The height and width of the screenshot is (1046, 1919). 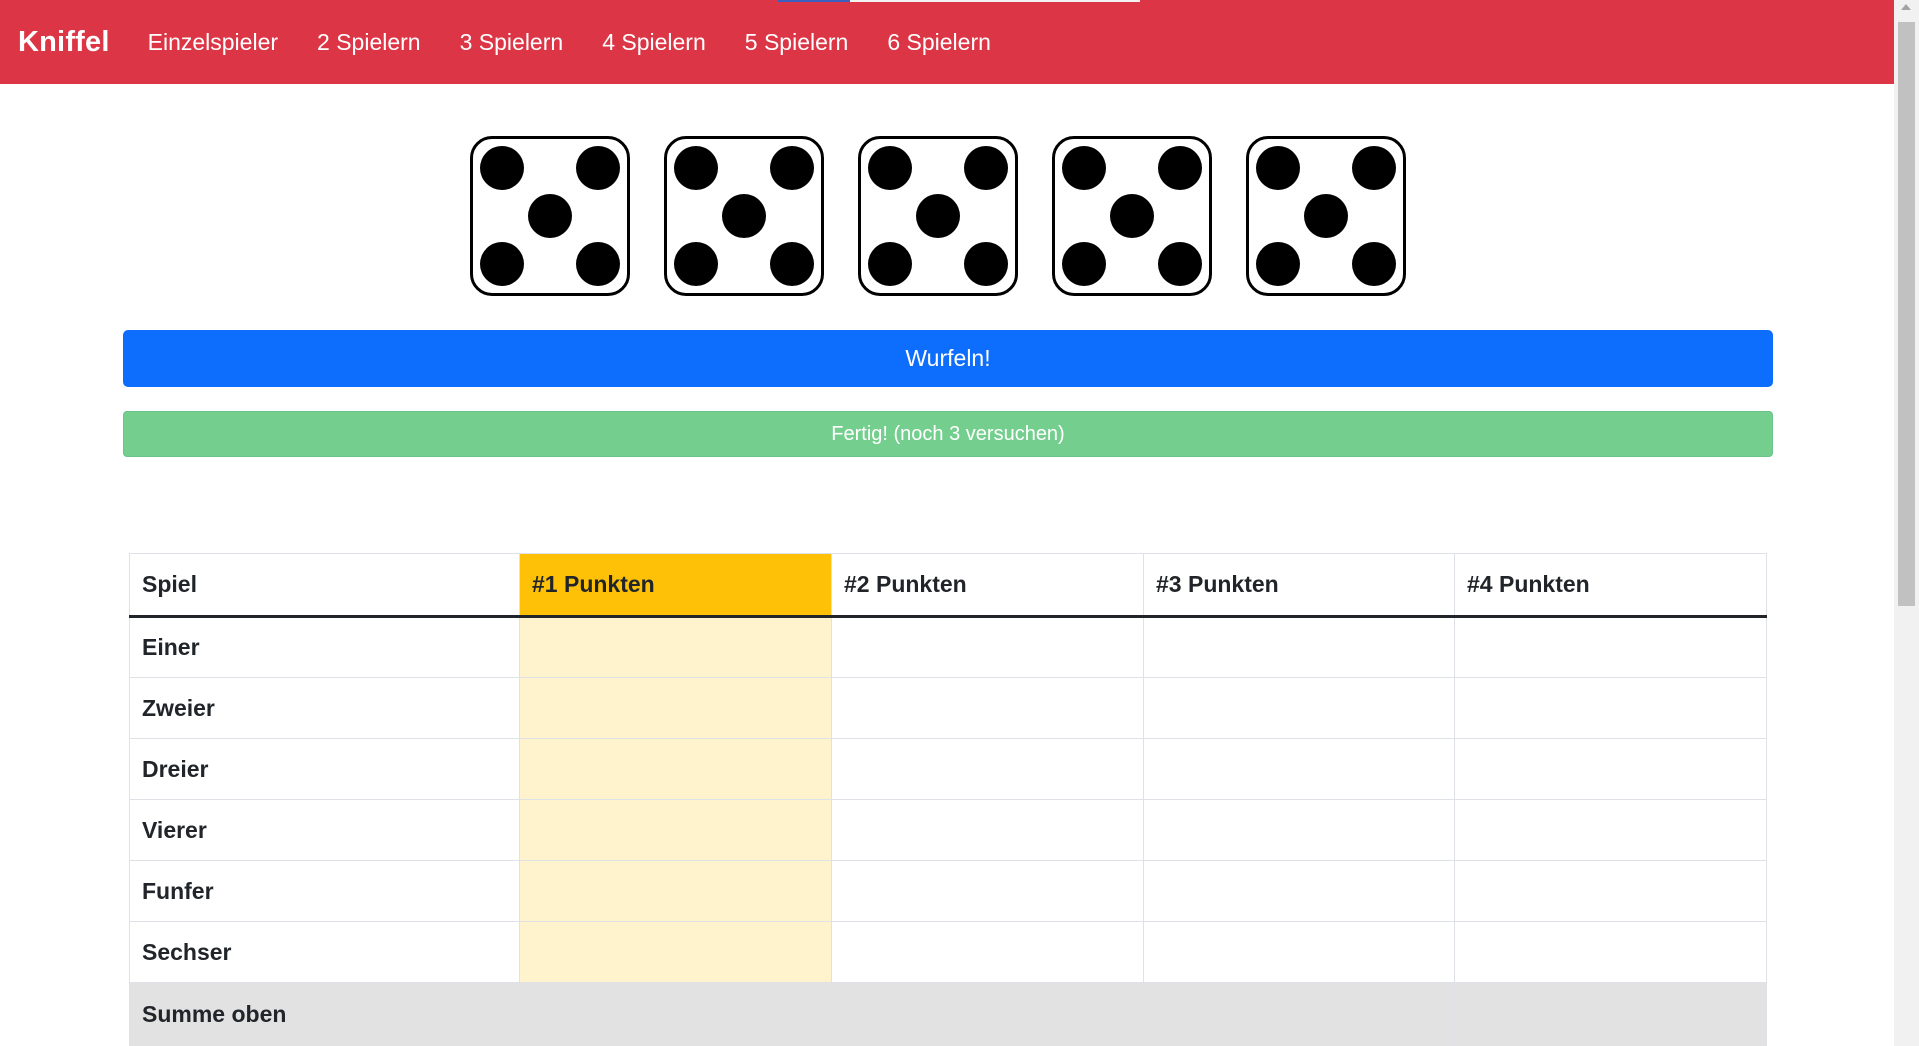 I want to click on row-label-zweier: Zweier, so click(x=324, y=708).